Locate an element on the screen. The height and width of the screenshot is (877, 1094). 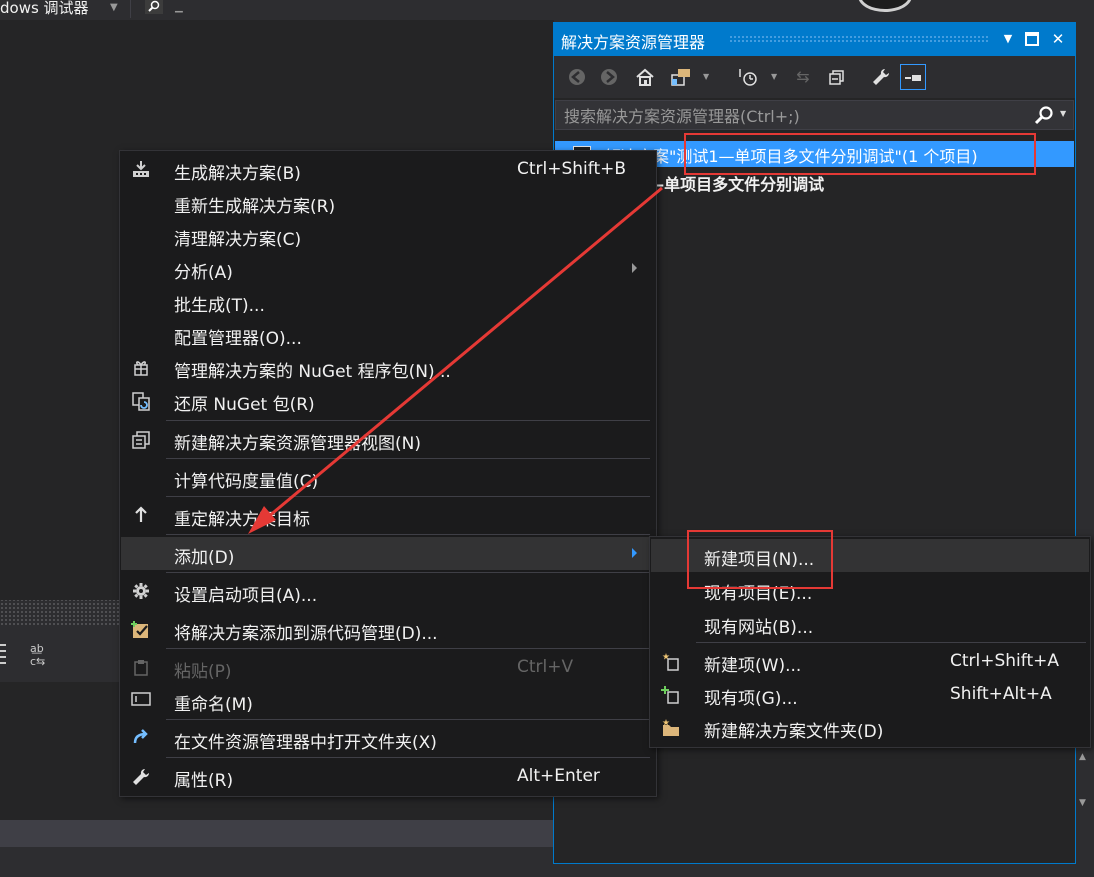
sync-icon: ⇆ is located at coordinates (803, 77).